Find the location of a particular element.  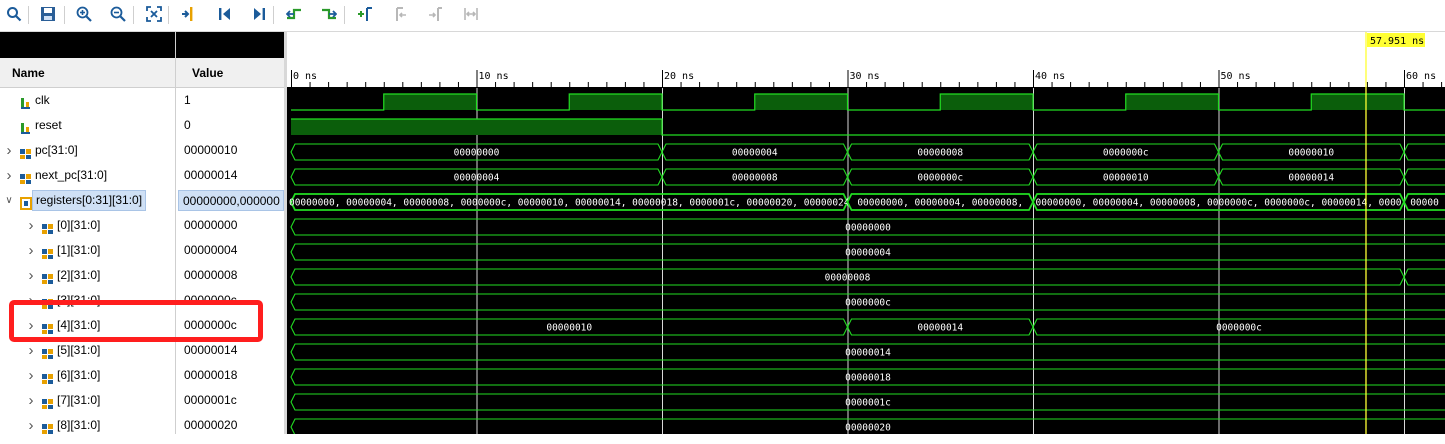

signal-row: › next_pc[31:0] is located at coordinates (87, 175).